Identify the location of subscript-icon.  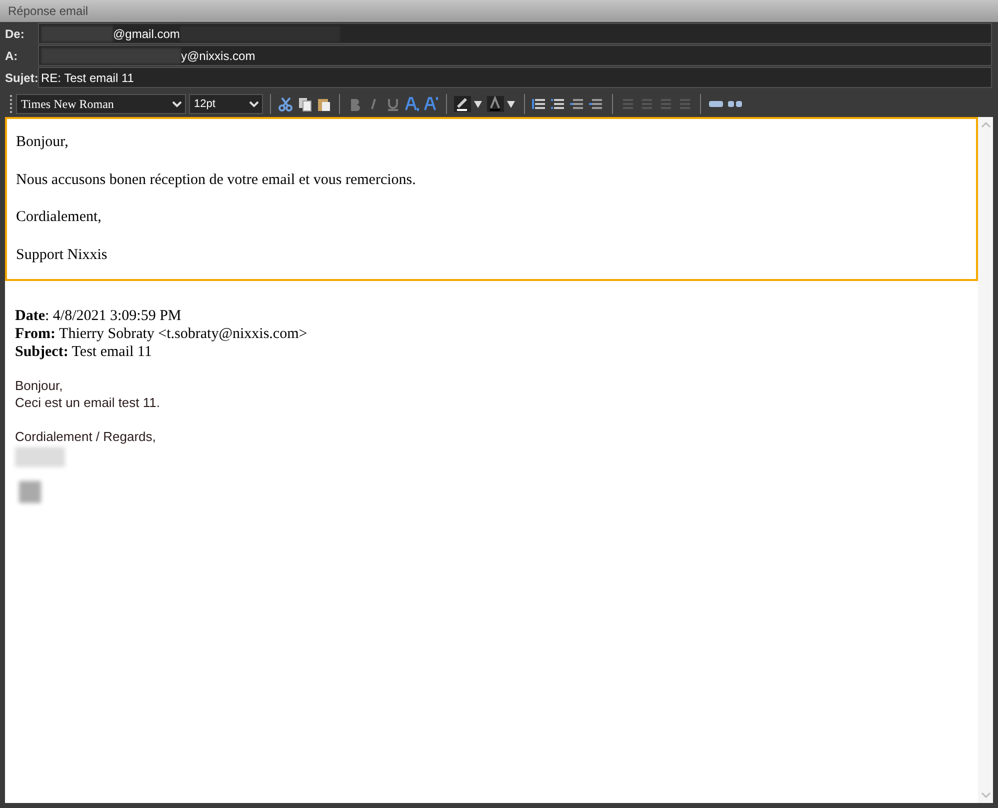
(412, 104).